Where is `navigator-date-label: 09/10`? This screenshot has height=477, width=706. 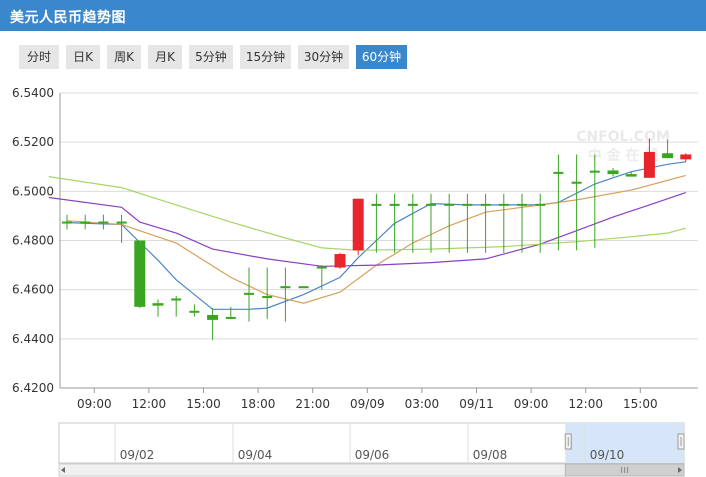
navigator-date-label: 09/10 is located at coordinates (607, 455).